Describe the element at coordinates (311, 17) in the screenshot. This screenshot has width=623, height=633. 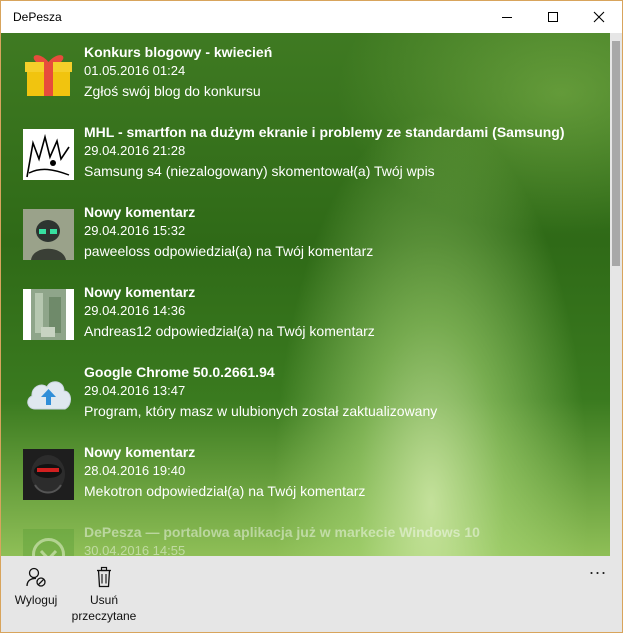
I see `title-bar: DePesza` at that location.